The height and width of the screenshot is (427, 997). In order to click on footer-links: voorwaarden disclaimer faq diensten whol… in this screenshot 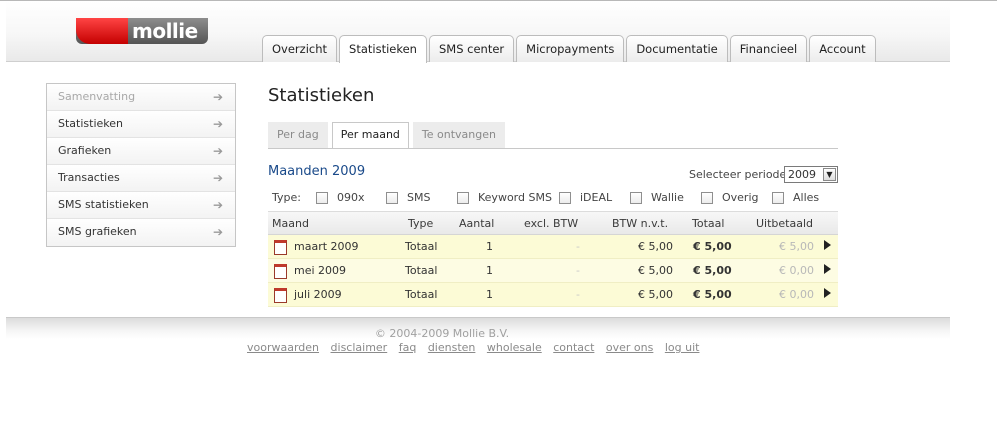, I will do `click(477, 347)`.